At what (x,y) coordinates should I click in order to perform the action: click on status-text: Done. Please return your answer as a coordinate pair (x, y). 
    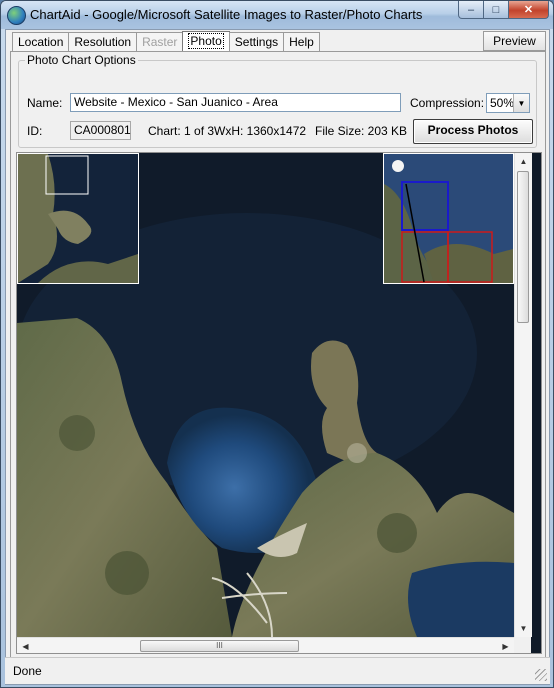
    Looking at the image, I should click on (27, 671).